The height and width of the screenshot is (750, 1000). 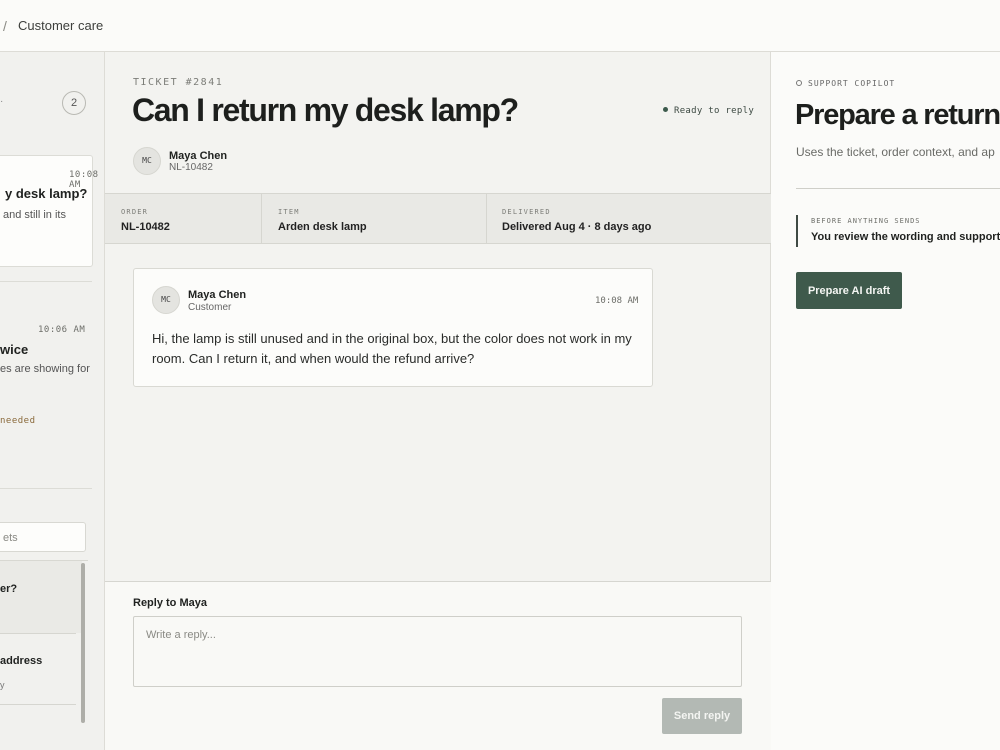 I want to click on meta-value: NL-10482, so click(x=145, y=227).